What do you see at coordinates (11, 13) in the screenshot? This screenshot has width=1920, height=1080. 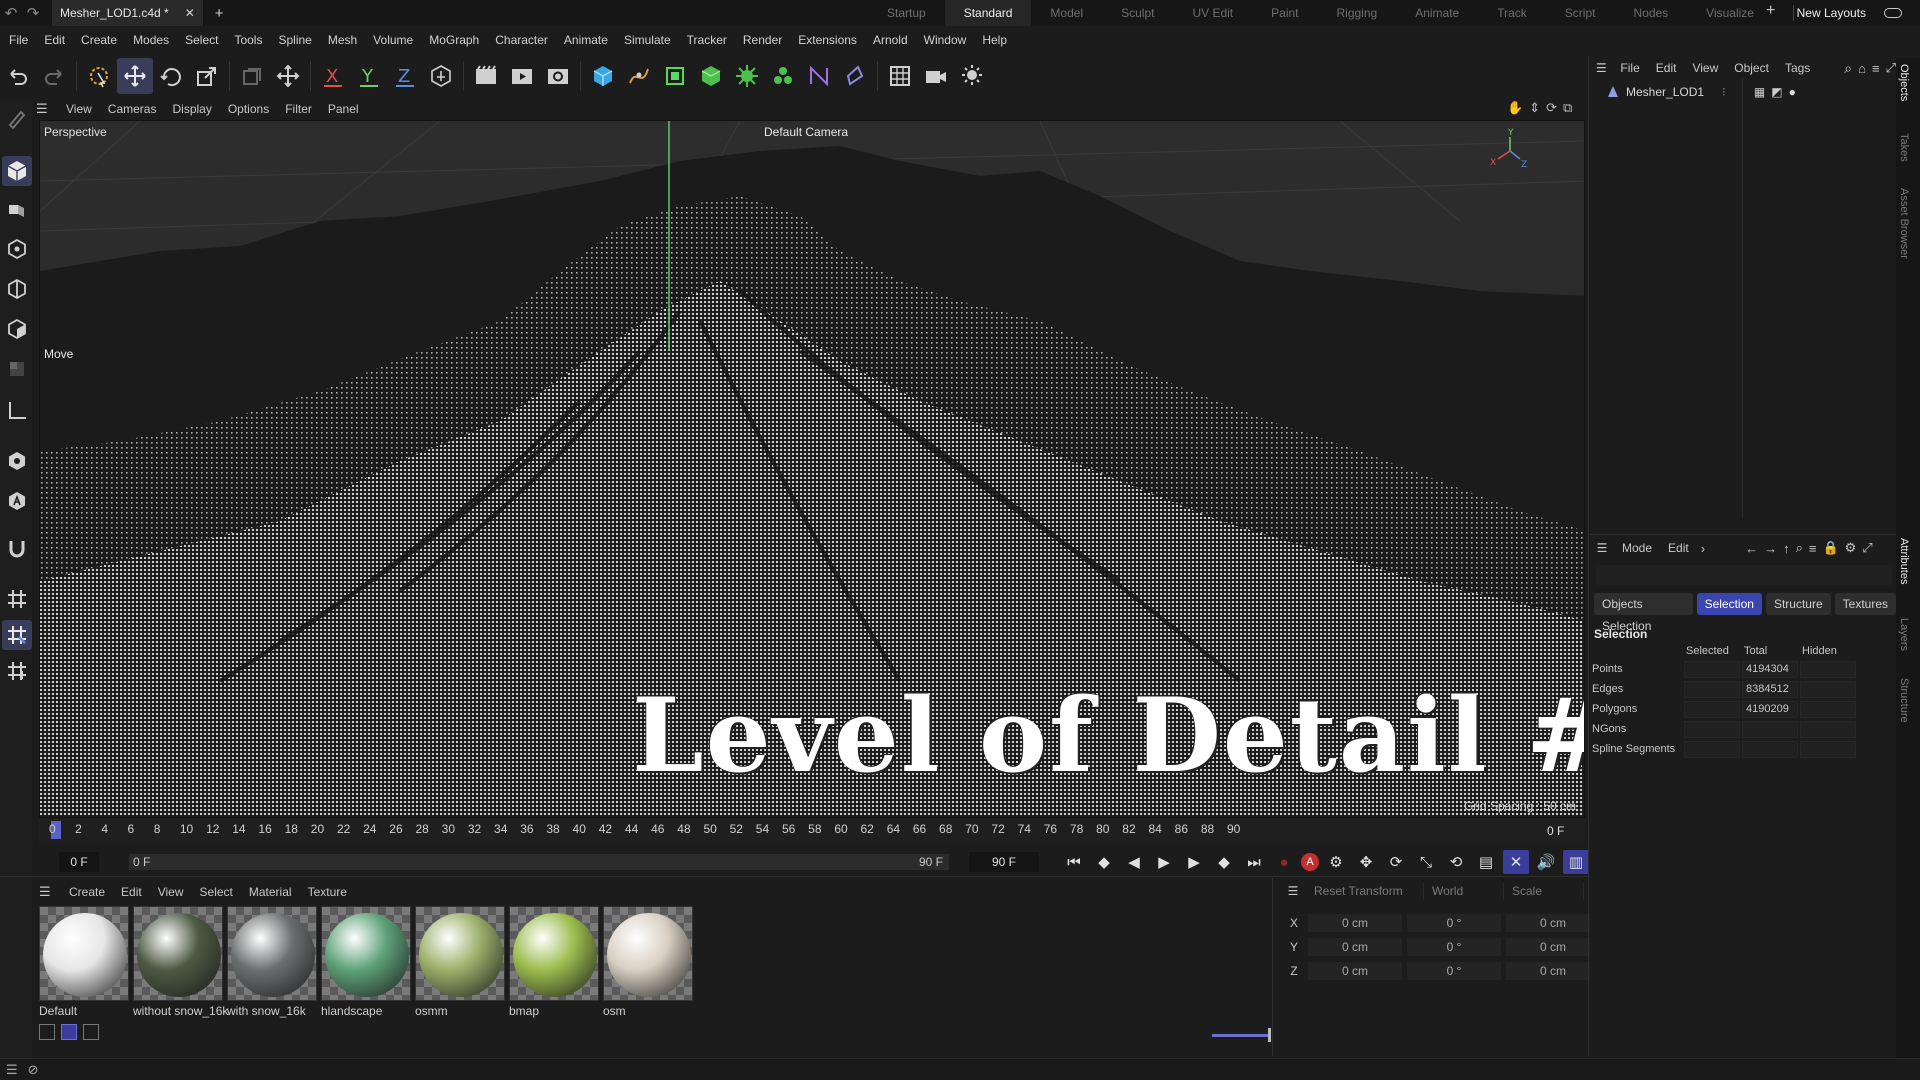 I see `undo-icon: ↶` at bounding box center [11, 13].